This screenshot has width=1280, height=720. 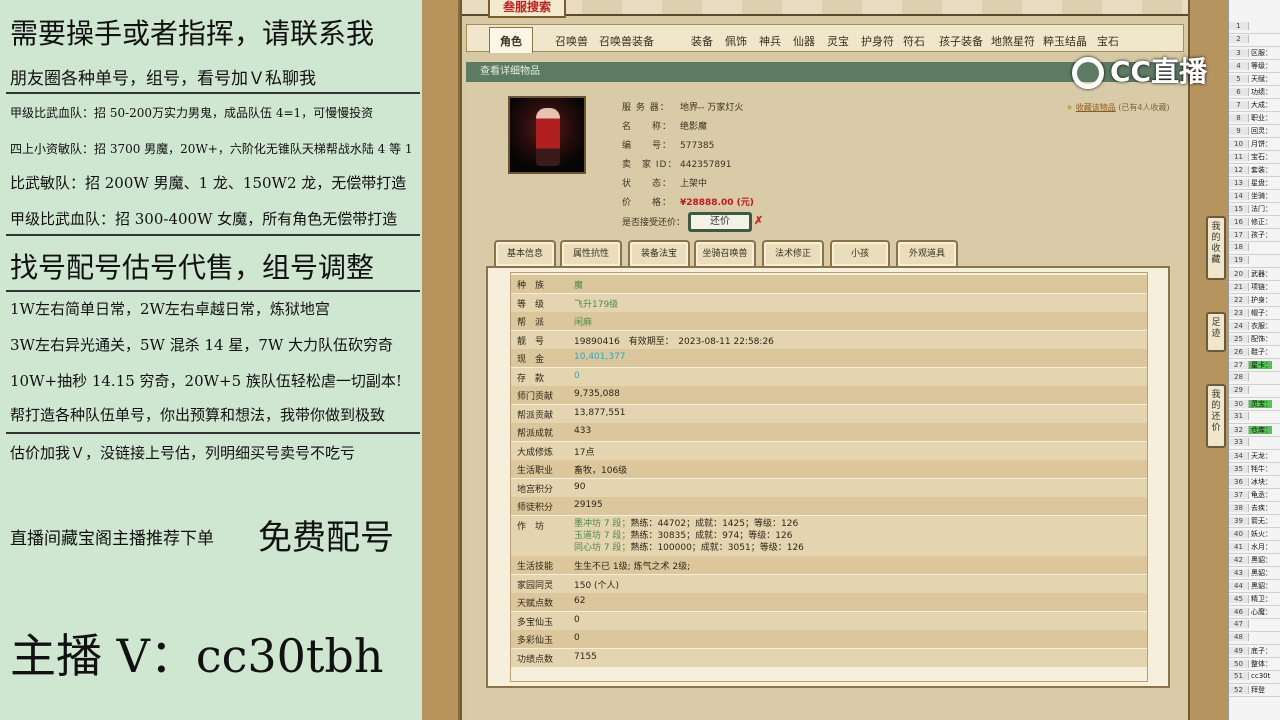 I want to click on subtab-4: 坐骑召唤兽, so click(x=725, y=253).